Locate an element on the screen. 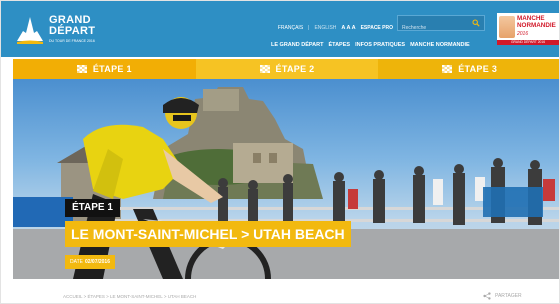 The image size is (560, 304). share-label: PARTAGER is located at coordinates (508, 296).